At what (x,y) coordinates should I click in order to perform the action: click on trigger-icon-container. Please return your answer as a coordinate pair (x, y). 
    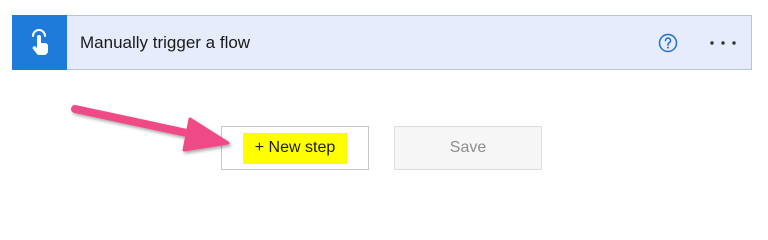
    Looking at the image, I should click on (39, 42).